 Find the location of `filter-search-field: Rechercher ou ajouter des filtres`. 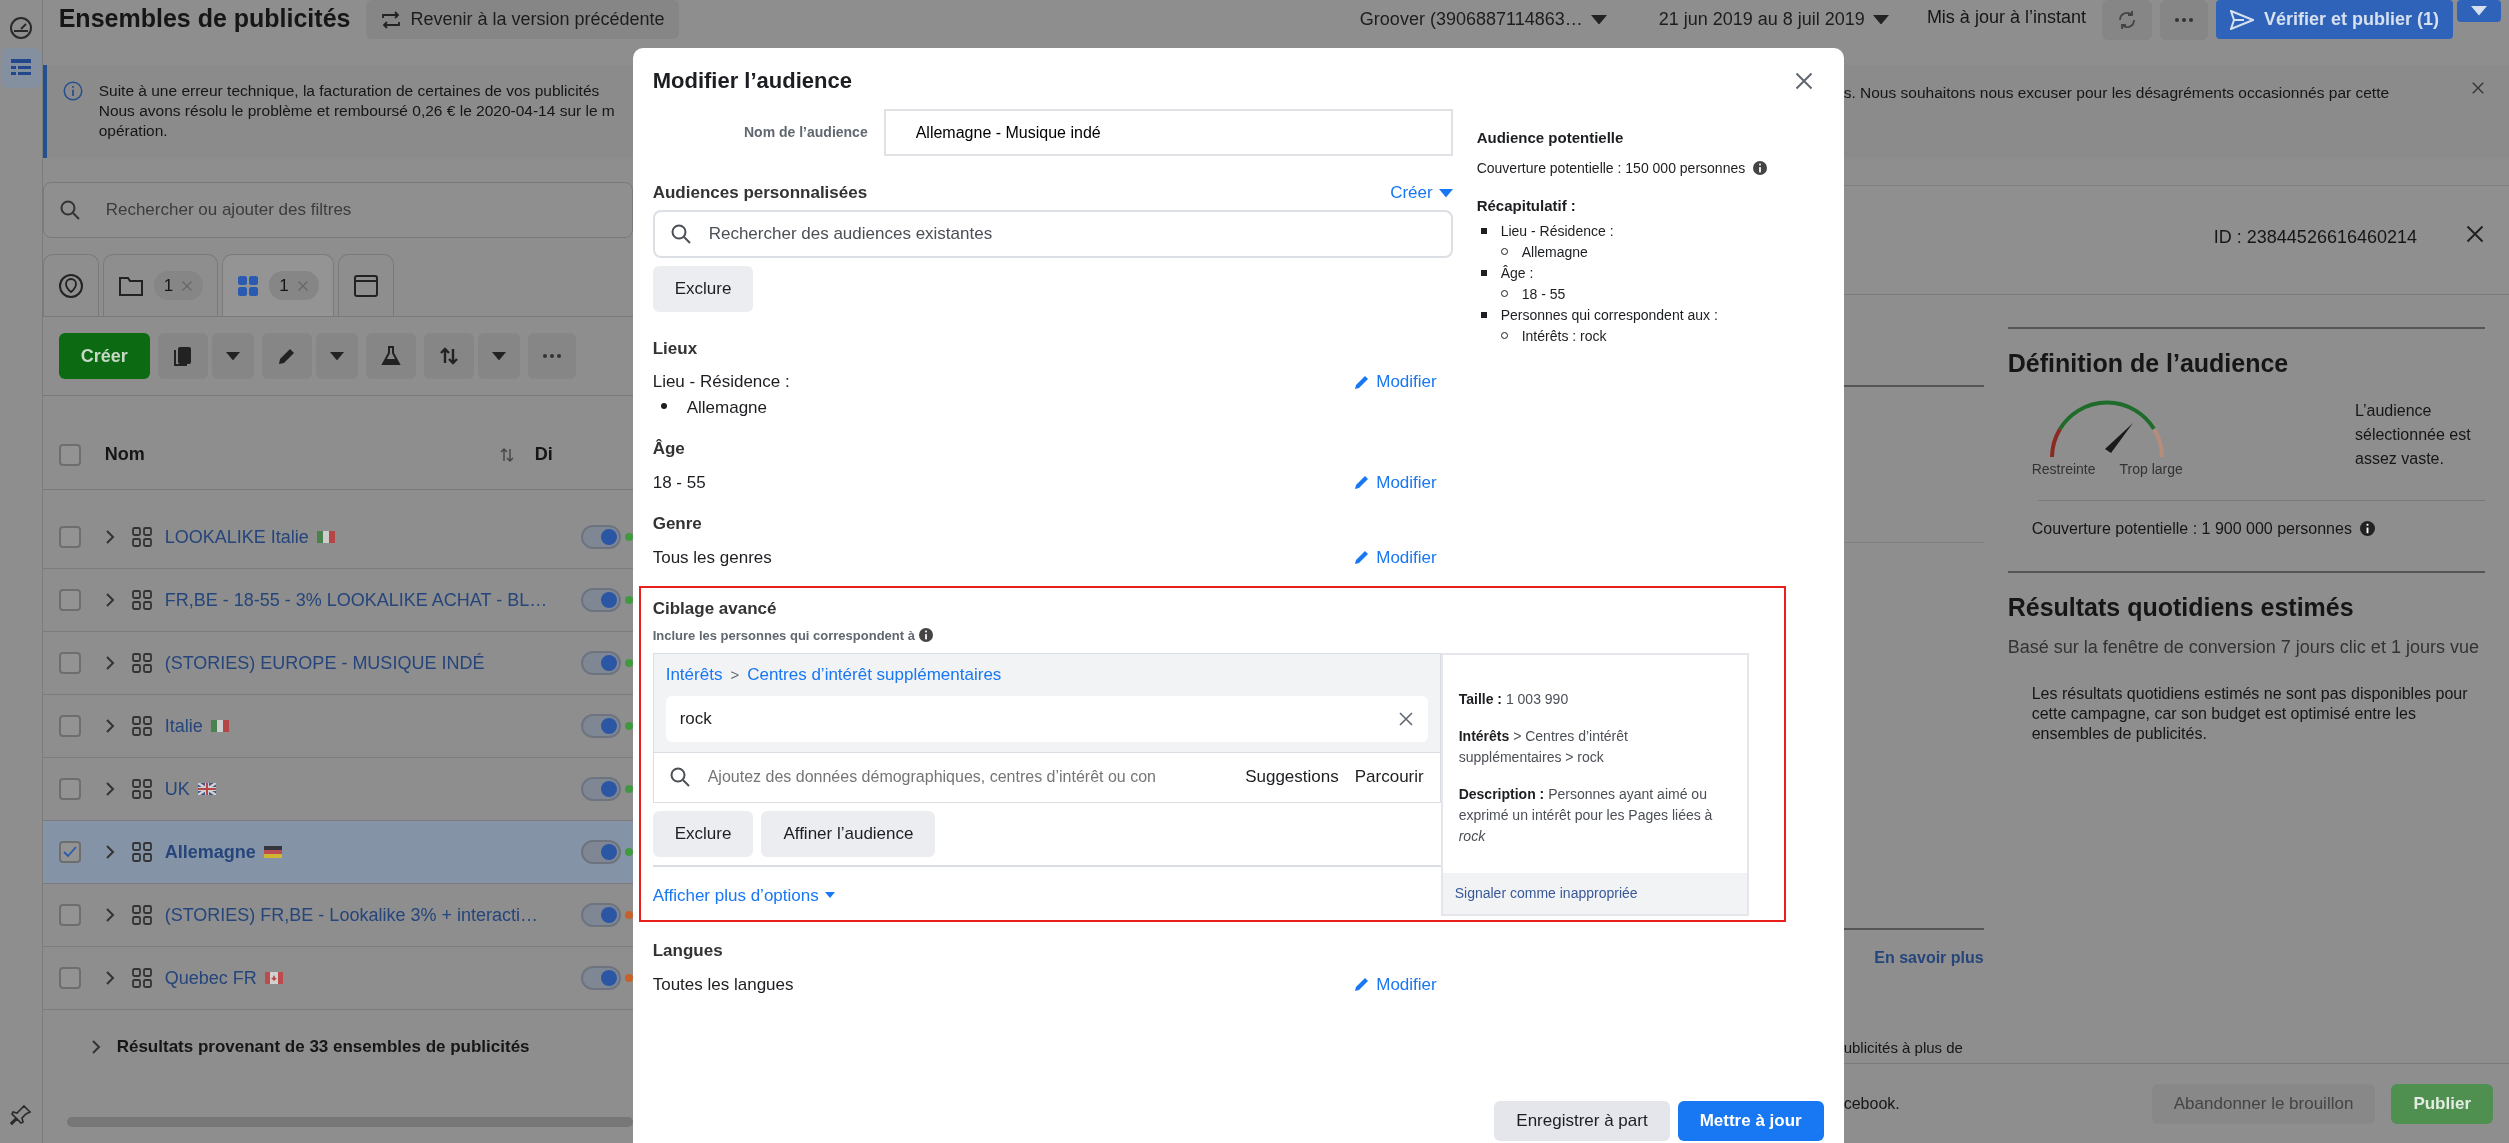

filter-search-field: Rechercher ou ajouter des filtres is located at coordinates (337, 210).